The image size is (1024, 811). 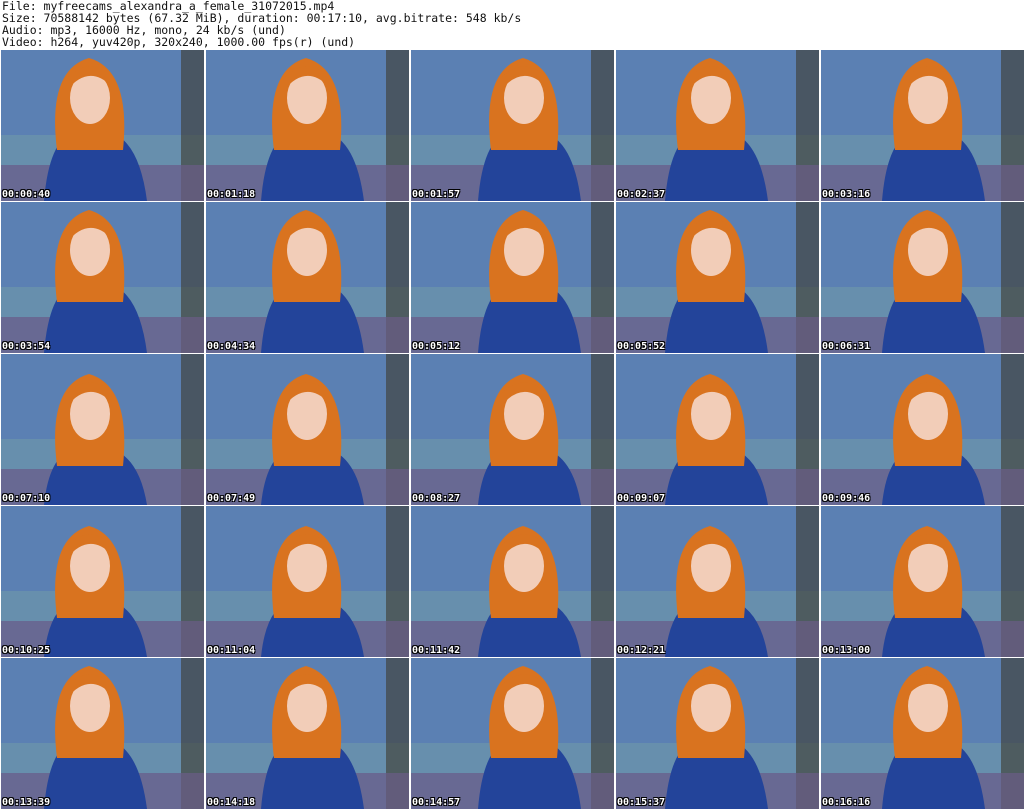 I want to click on timestamp-label: 00:07:49, so click(x=231, y=498).